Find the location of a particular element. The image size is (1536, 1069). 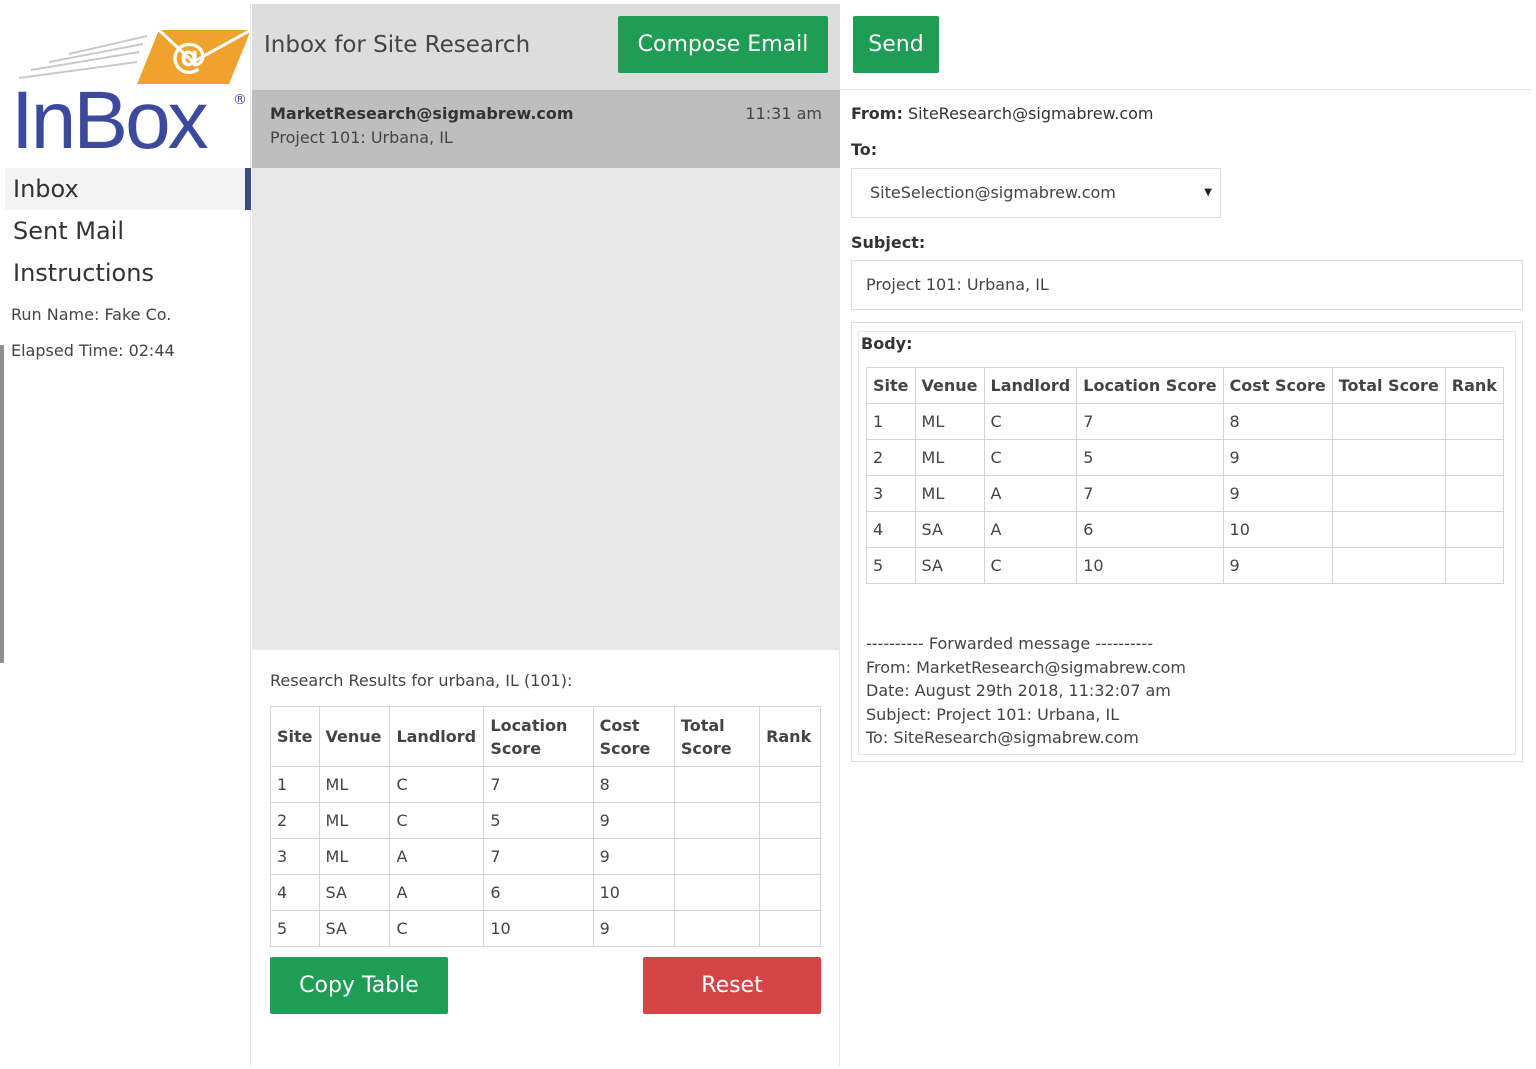

inbox-title: Inbox for Site Research is located at coordinates (397, 45).